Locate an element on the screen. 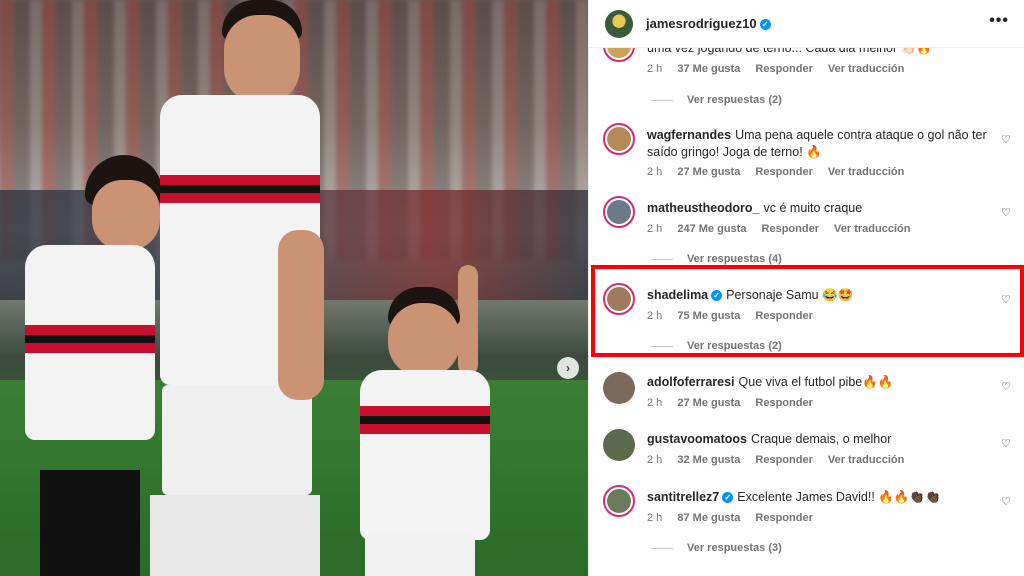 The width and height of the screenshot is (1024, 576). comment-time: 2 h is located at coordinates (655, 69).